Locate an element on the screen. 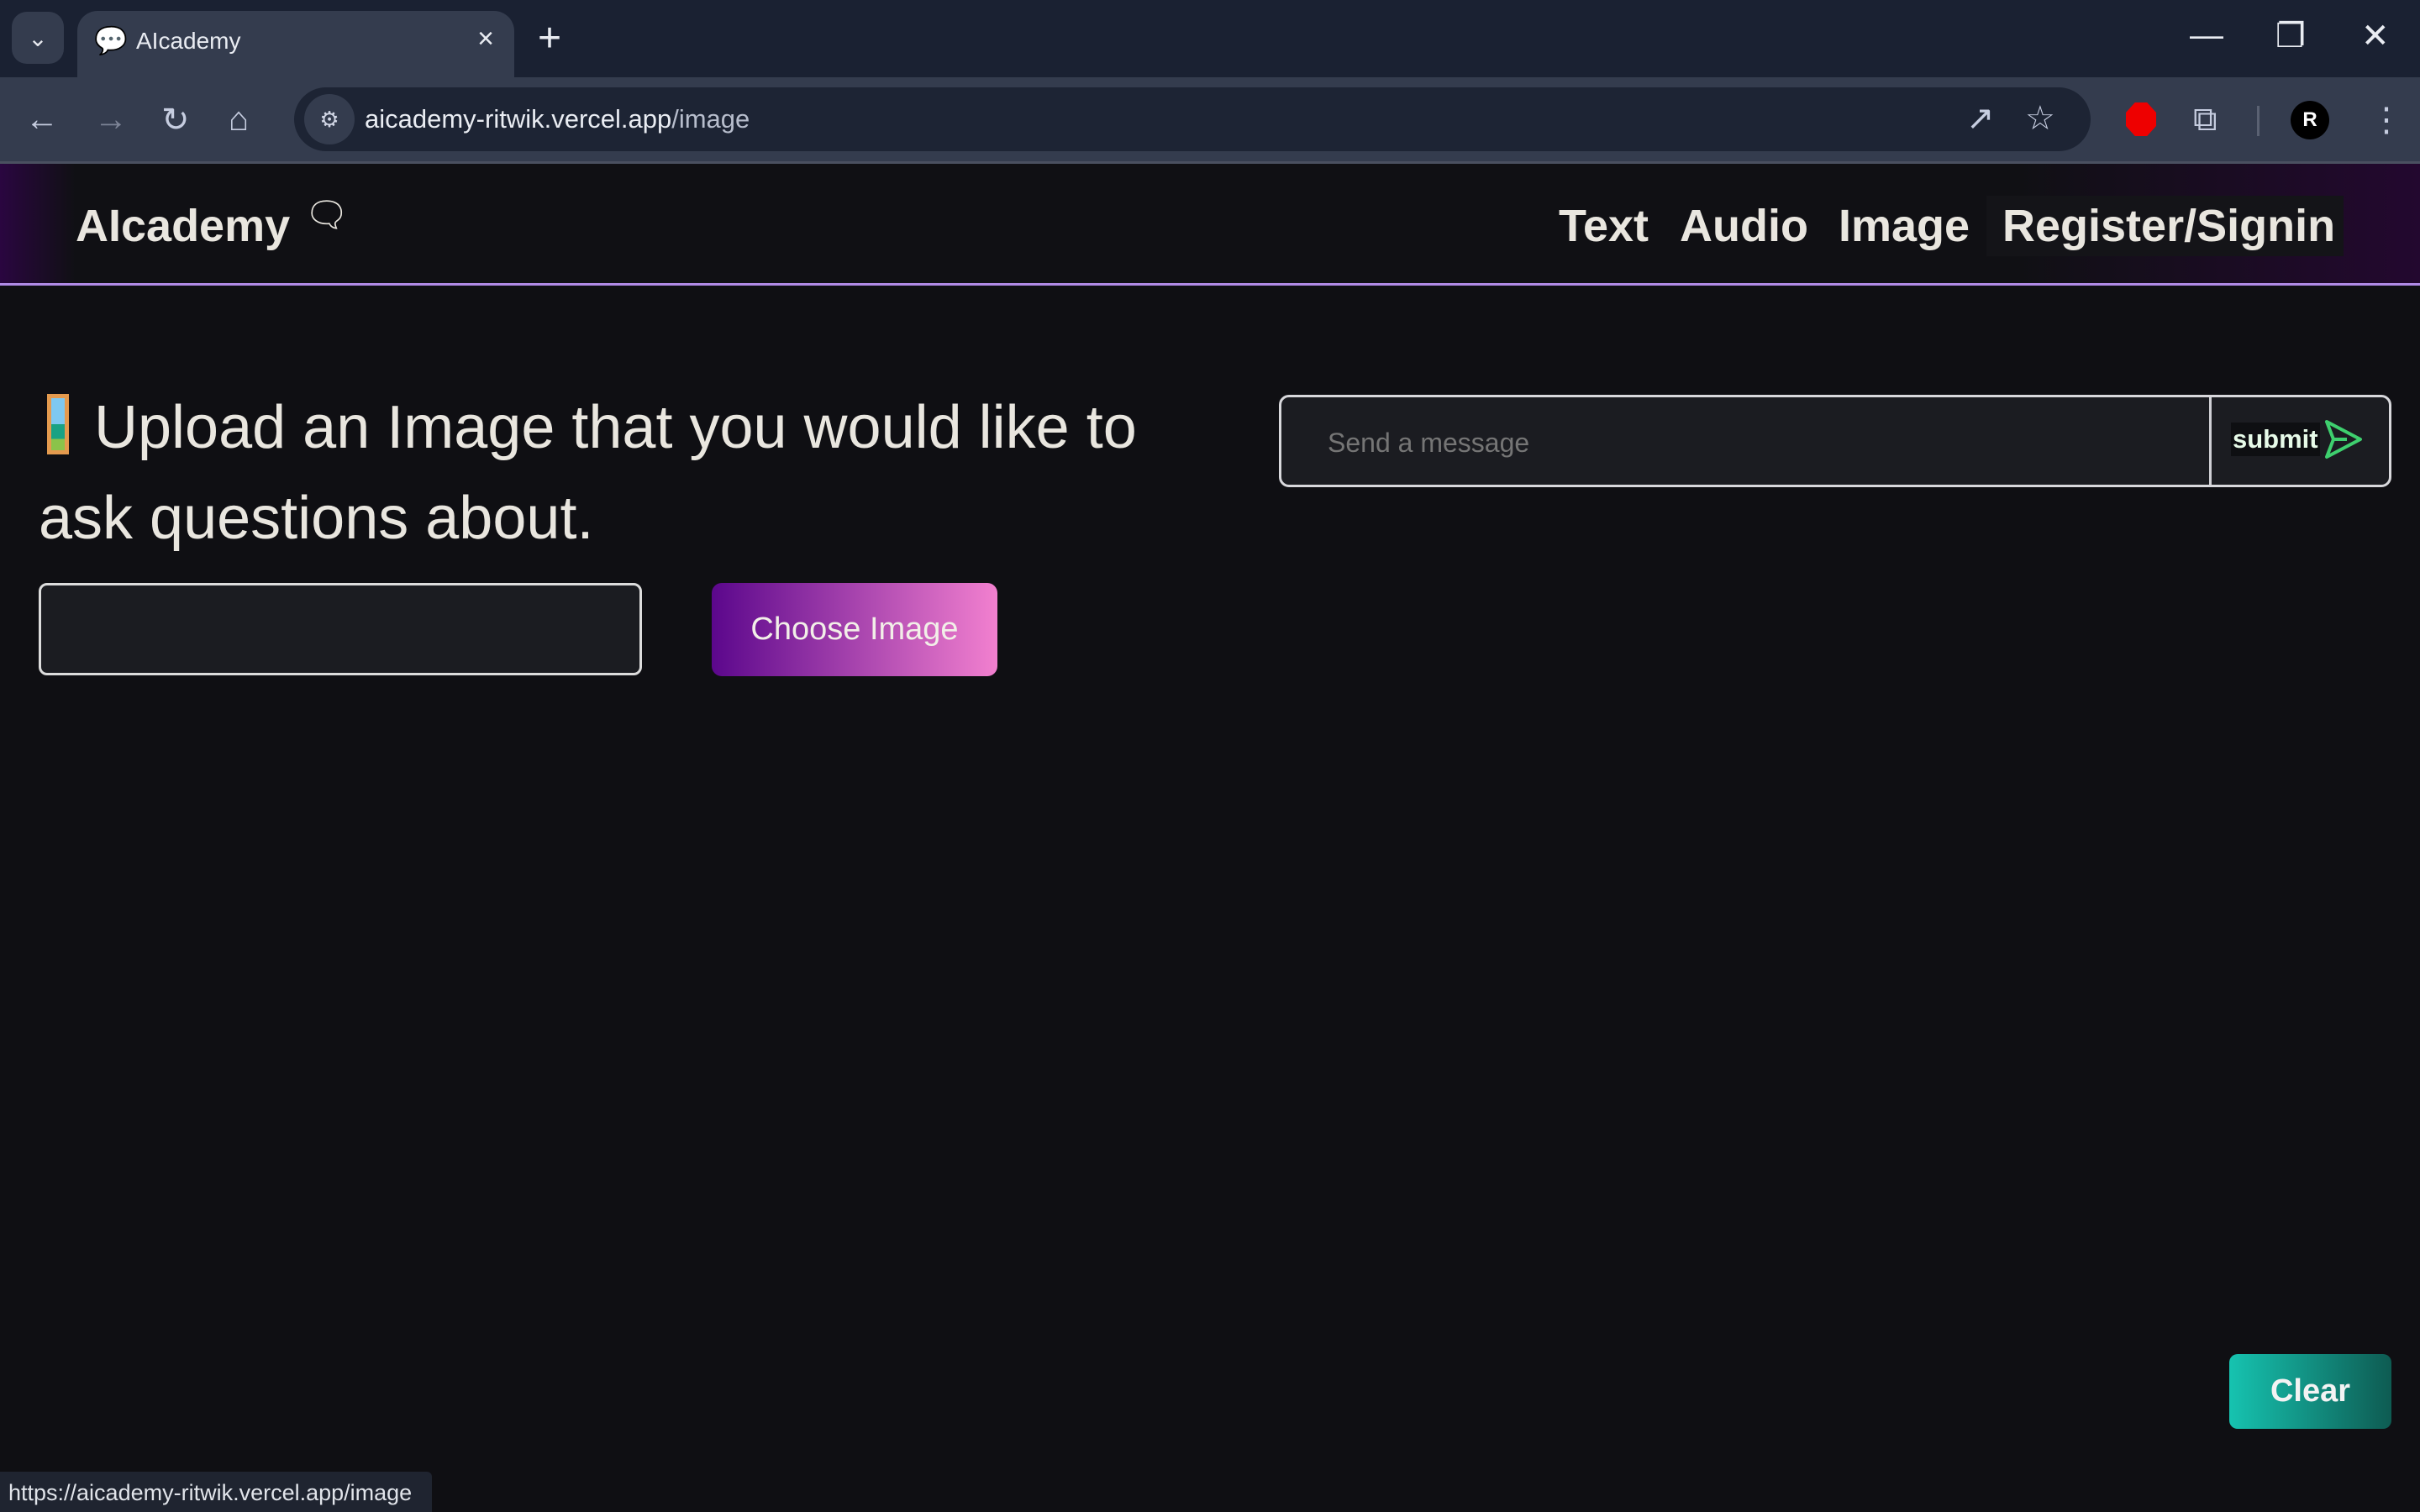 This screenshot has width=2420, height=1512. reload-icon: ↻ is located at coordinates (176, 120).